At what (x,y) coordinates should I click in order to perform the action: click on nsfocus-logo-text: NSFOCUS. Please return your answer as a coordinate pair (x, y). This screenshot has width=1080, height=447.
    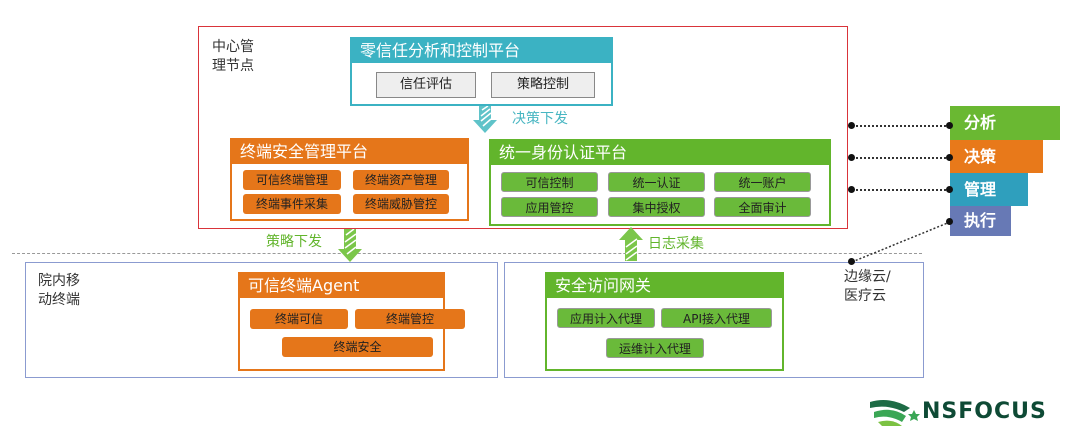
    Looking at the image, I should click on (984, 411).